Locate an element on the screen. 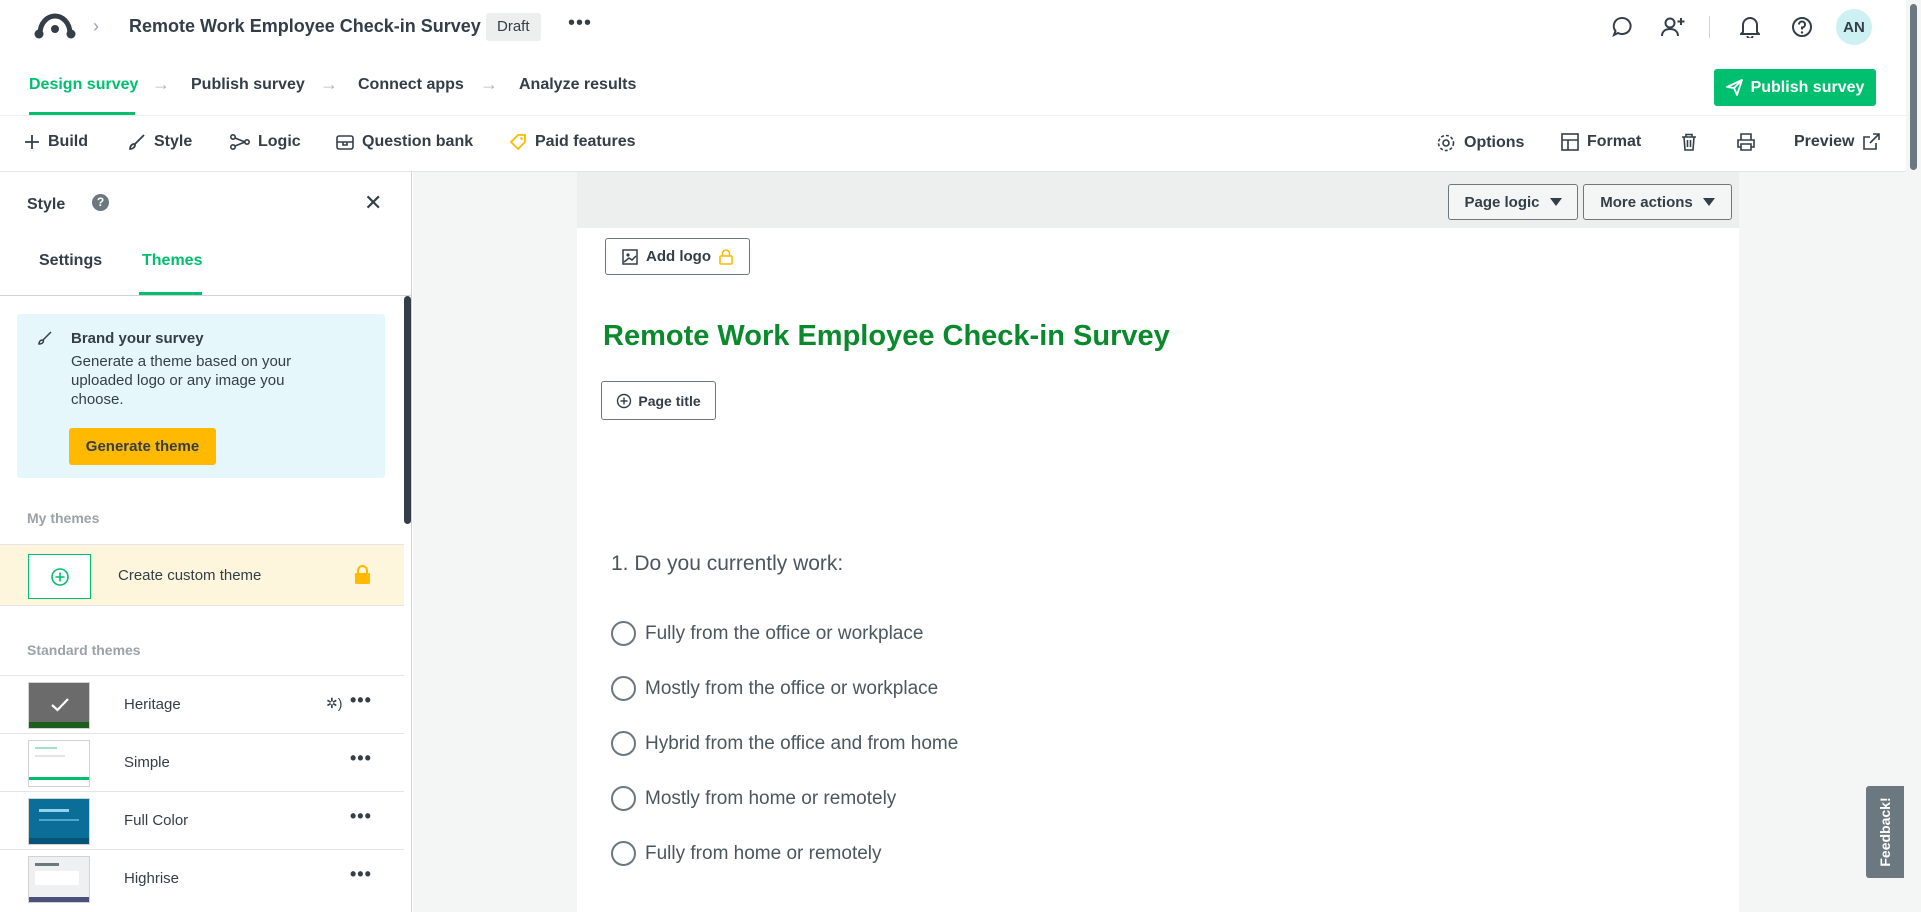 The image size is (1921, 912). help-icon: ? is located at coordinates (100, 202).